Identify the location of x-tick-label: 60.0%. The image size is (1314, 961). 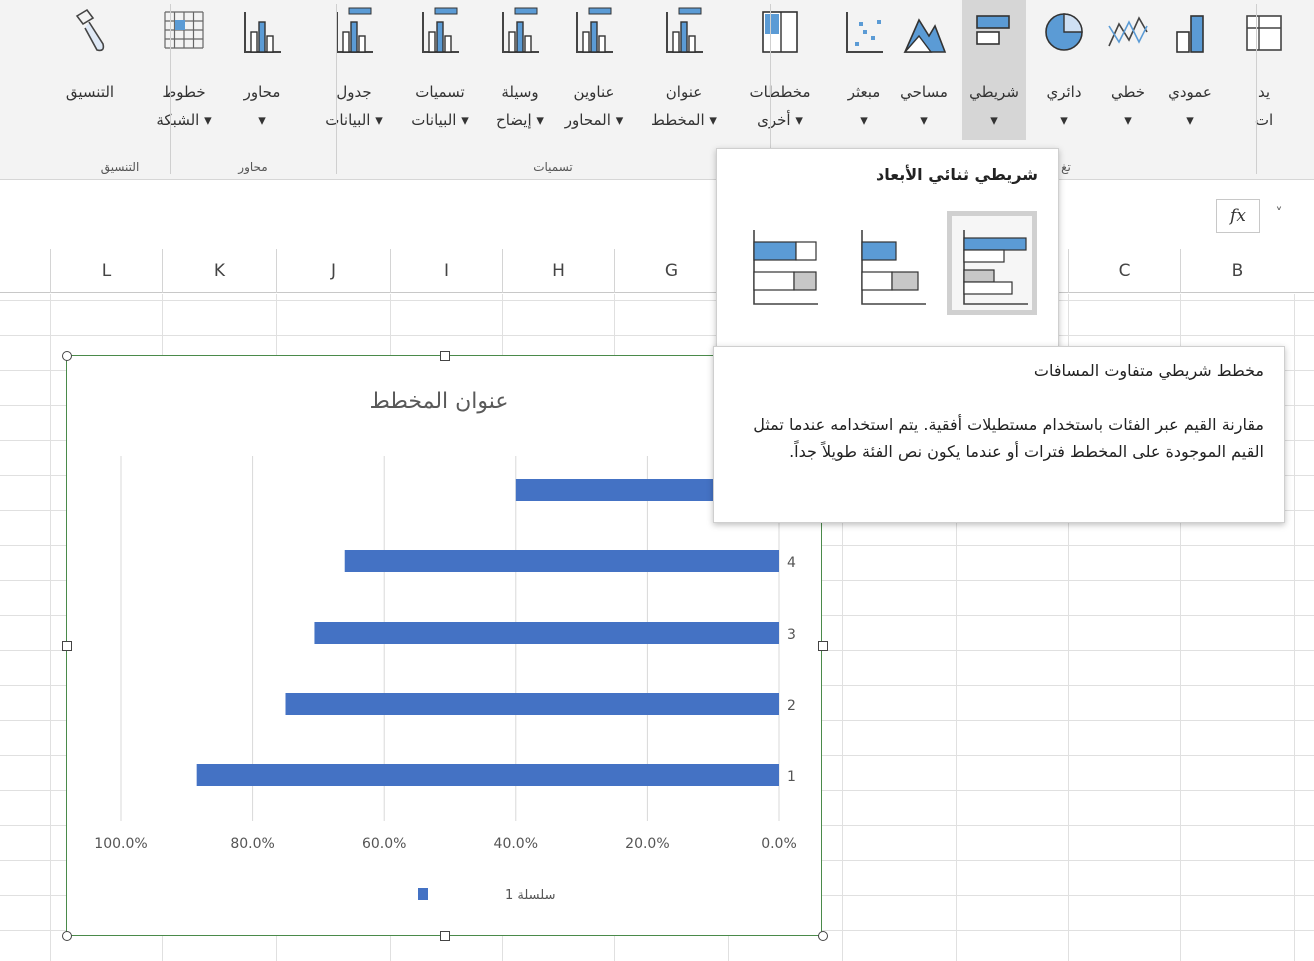
(384, 844).